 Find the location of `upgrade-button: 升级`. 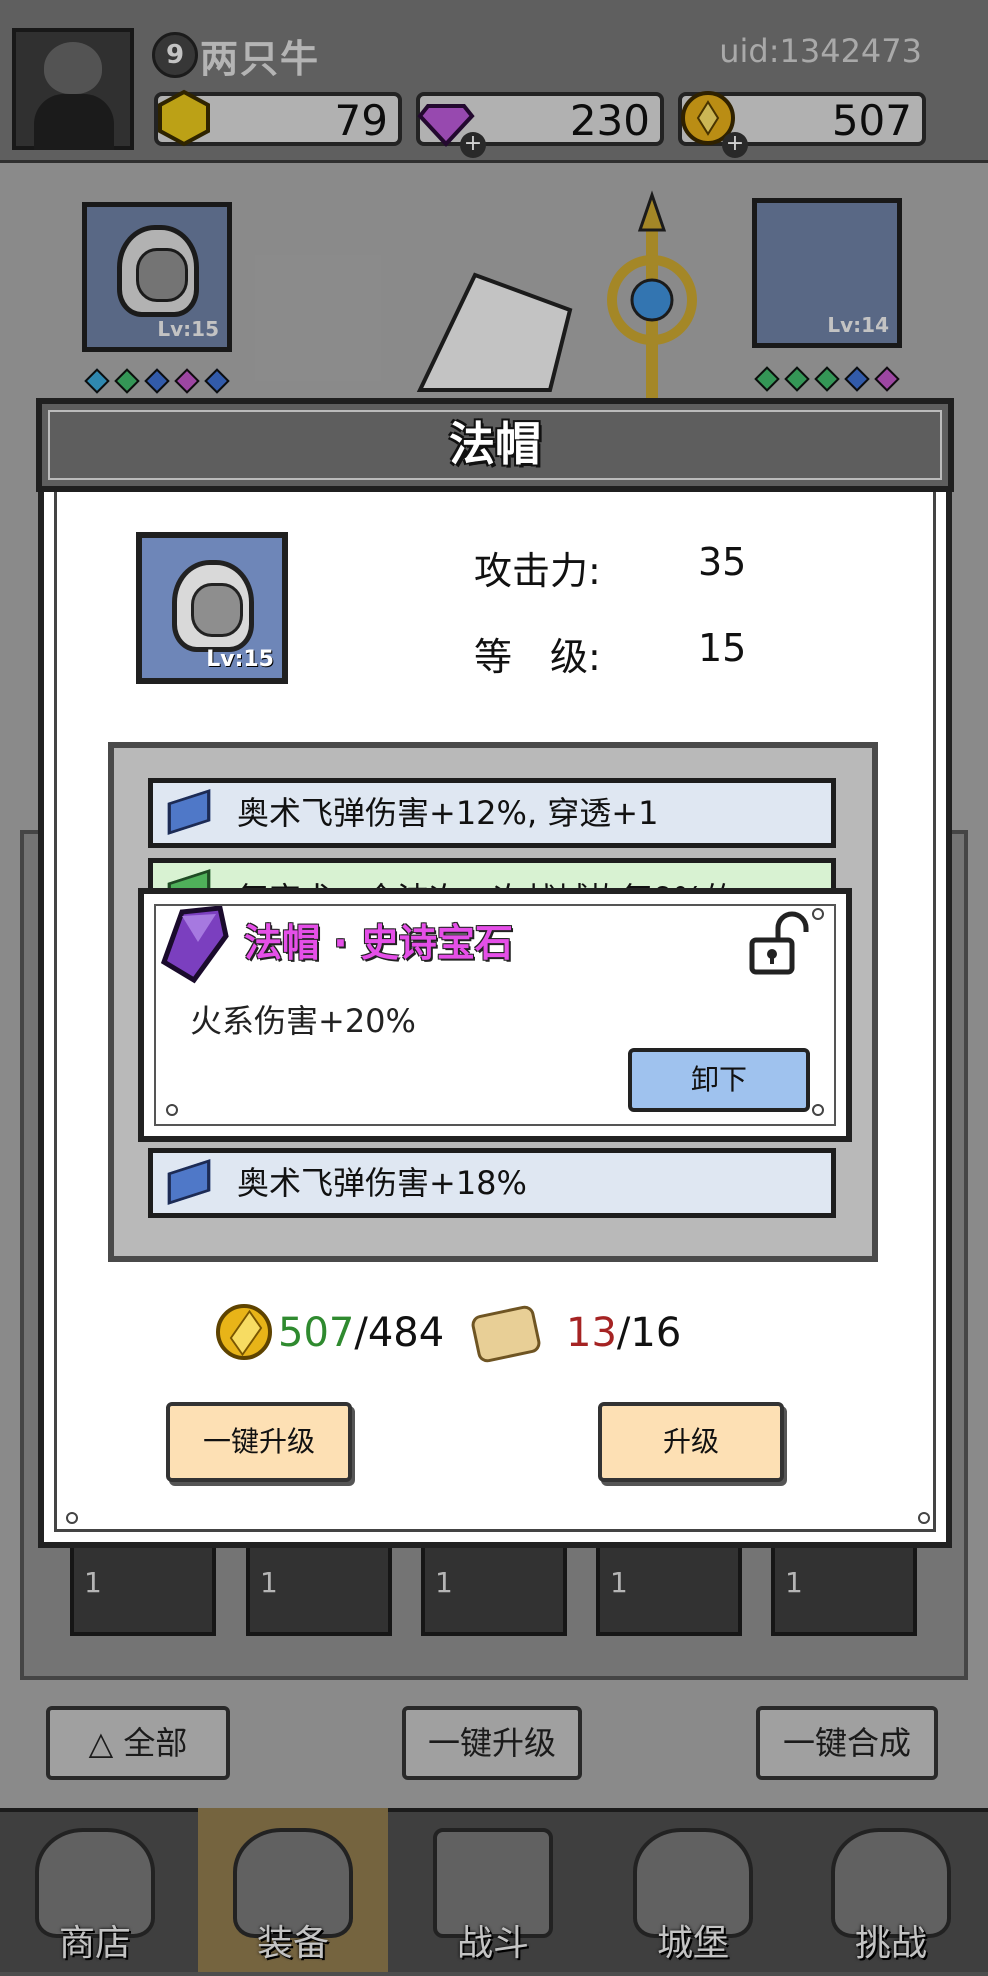

upgrade-button: 升级 is located at coordinates (691, 1442).